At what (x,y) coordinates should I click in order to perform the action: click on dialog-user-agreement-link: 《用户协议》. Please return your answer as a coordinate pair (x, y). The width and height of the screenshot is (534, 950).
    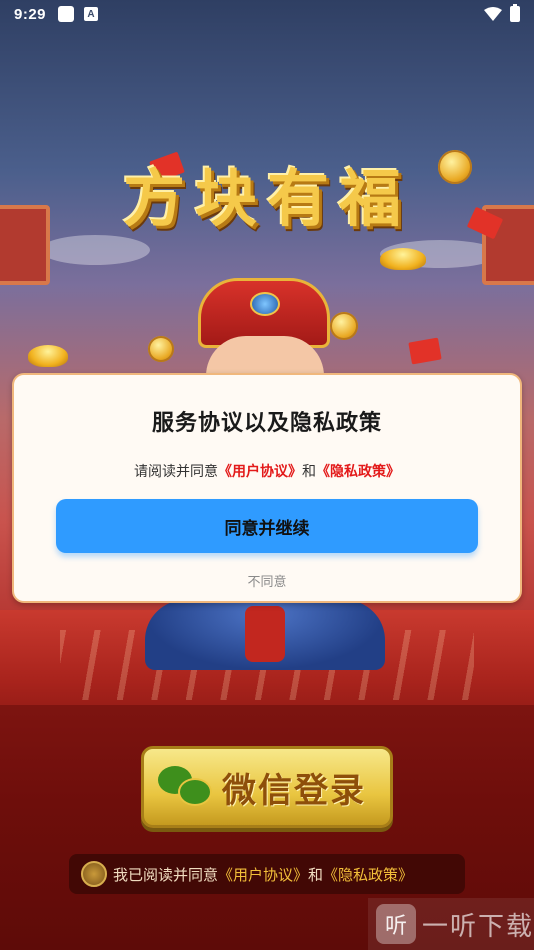
    Looking at the image, I should click on (260, 472).